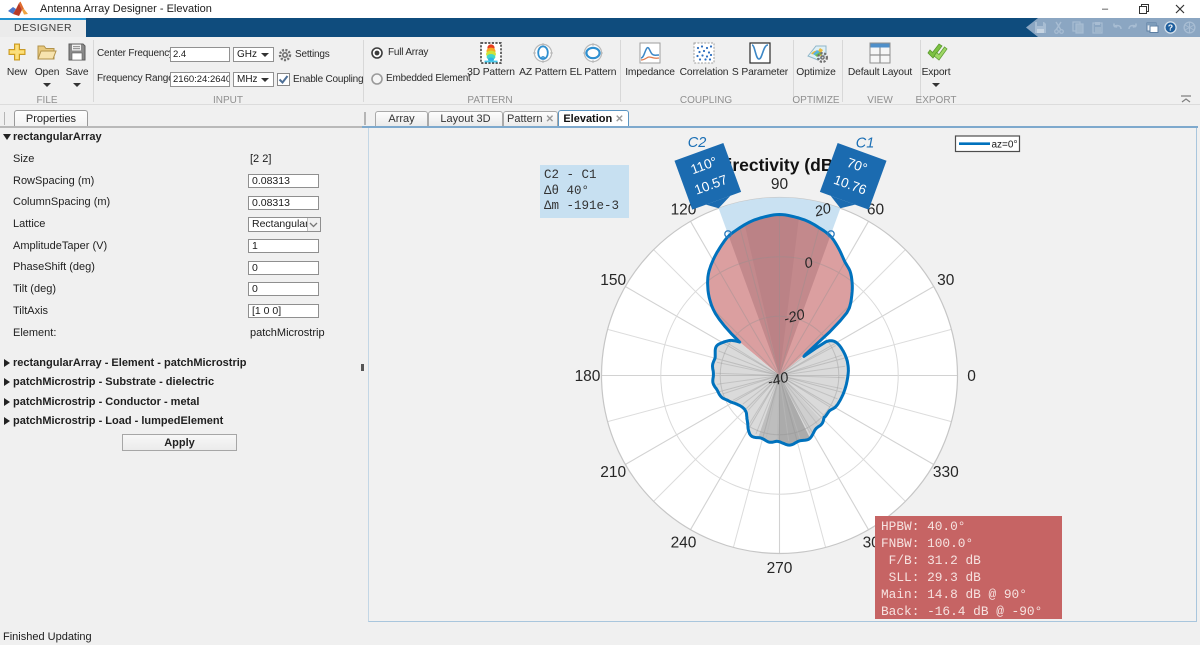 This screenshot has height=645, width=1200. What do you see at coordinates (780, 184) in the screenshot?
I see `svg-text: 90` at bounding box center [780, 184].